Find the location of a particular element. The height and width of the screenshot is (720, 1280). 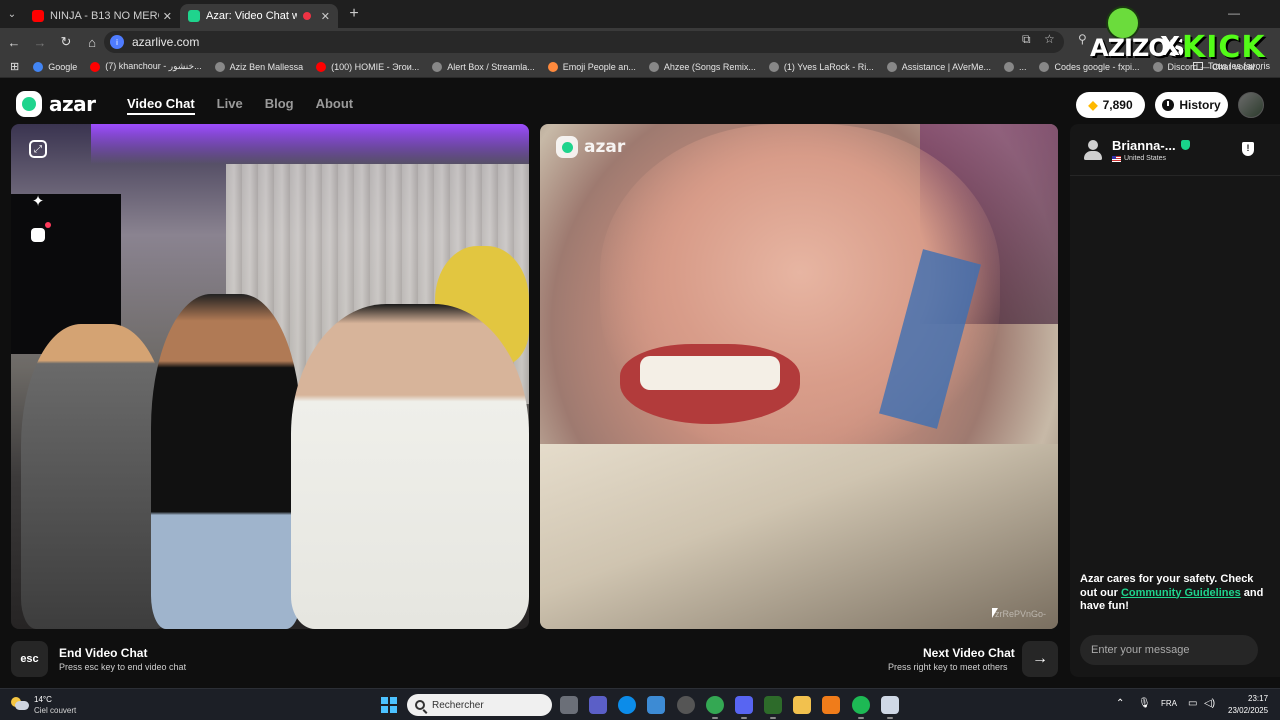

address-bar: i azarlive.com is located at coordinates (584, 42).